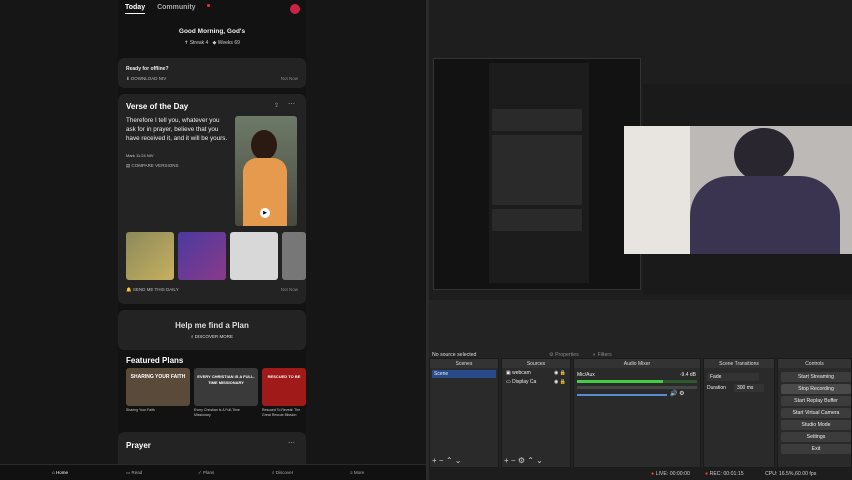 This screenshot has height=480, width=852. I want to click on discover-more-button: ⌕ DISCOVER MORE, so click(212, 339).